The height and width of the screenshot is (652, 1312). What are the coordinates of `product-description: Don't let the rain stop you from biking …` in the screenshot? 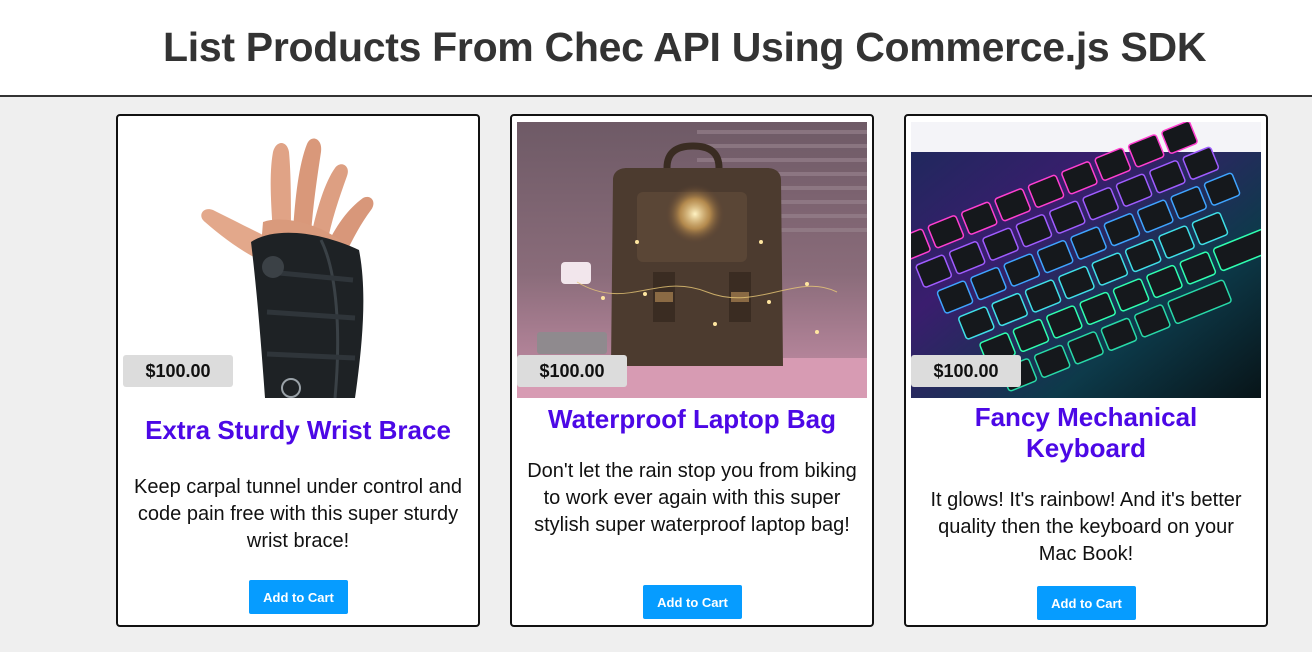 It's located at (692, 498).